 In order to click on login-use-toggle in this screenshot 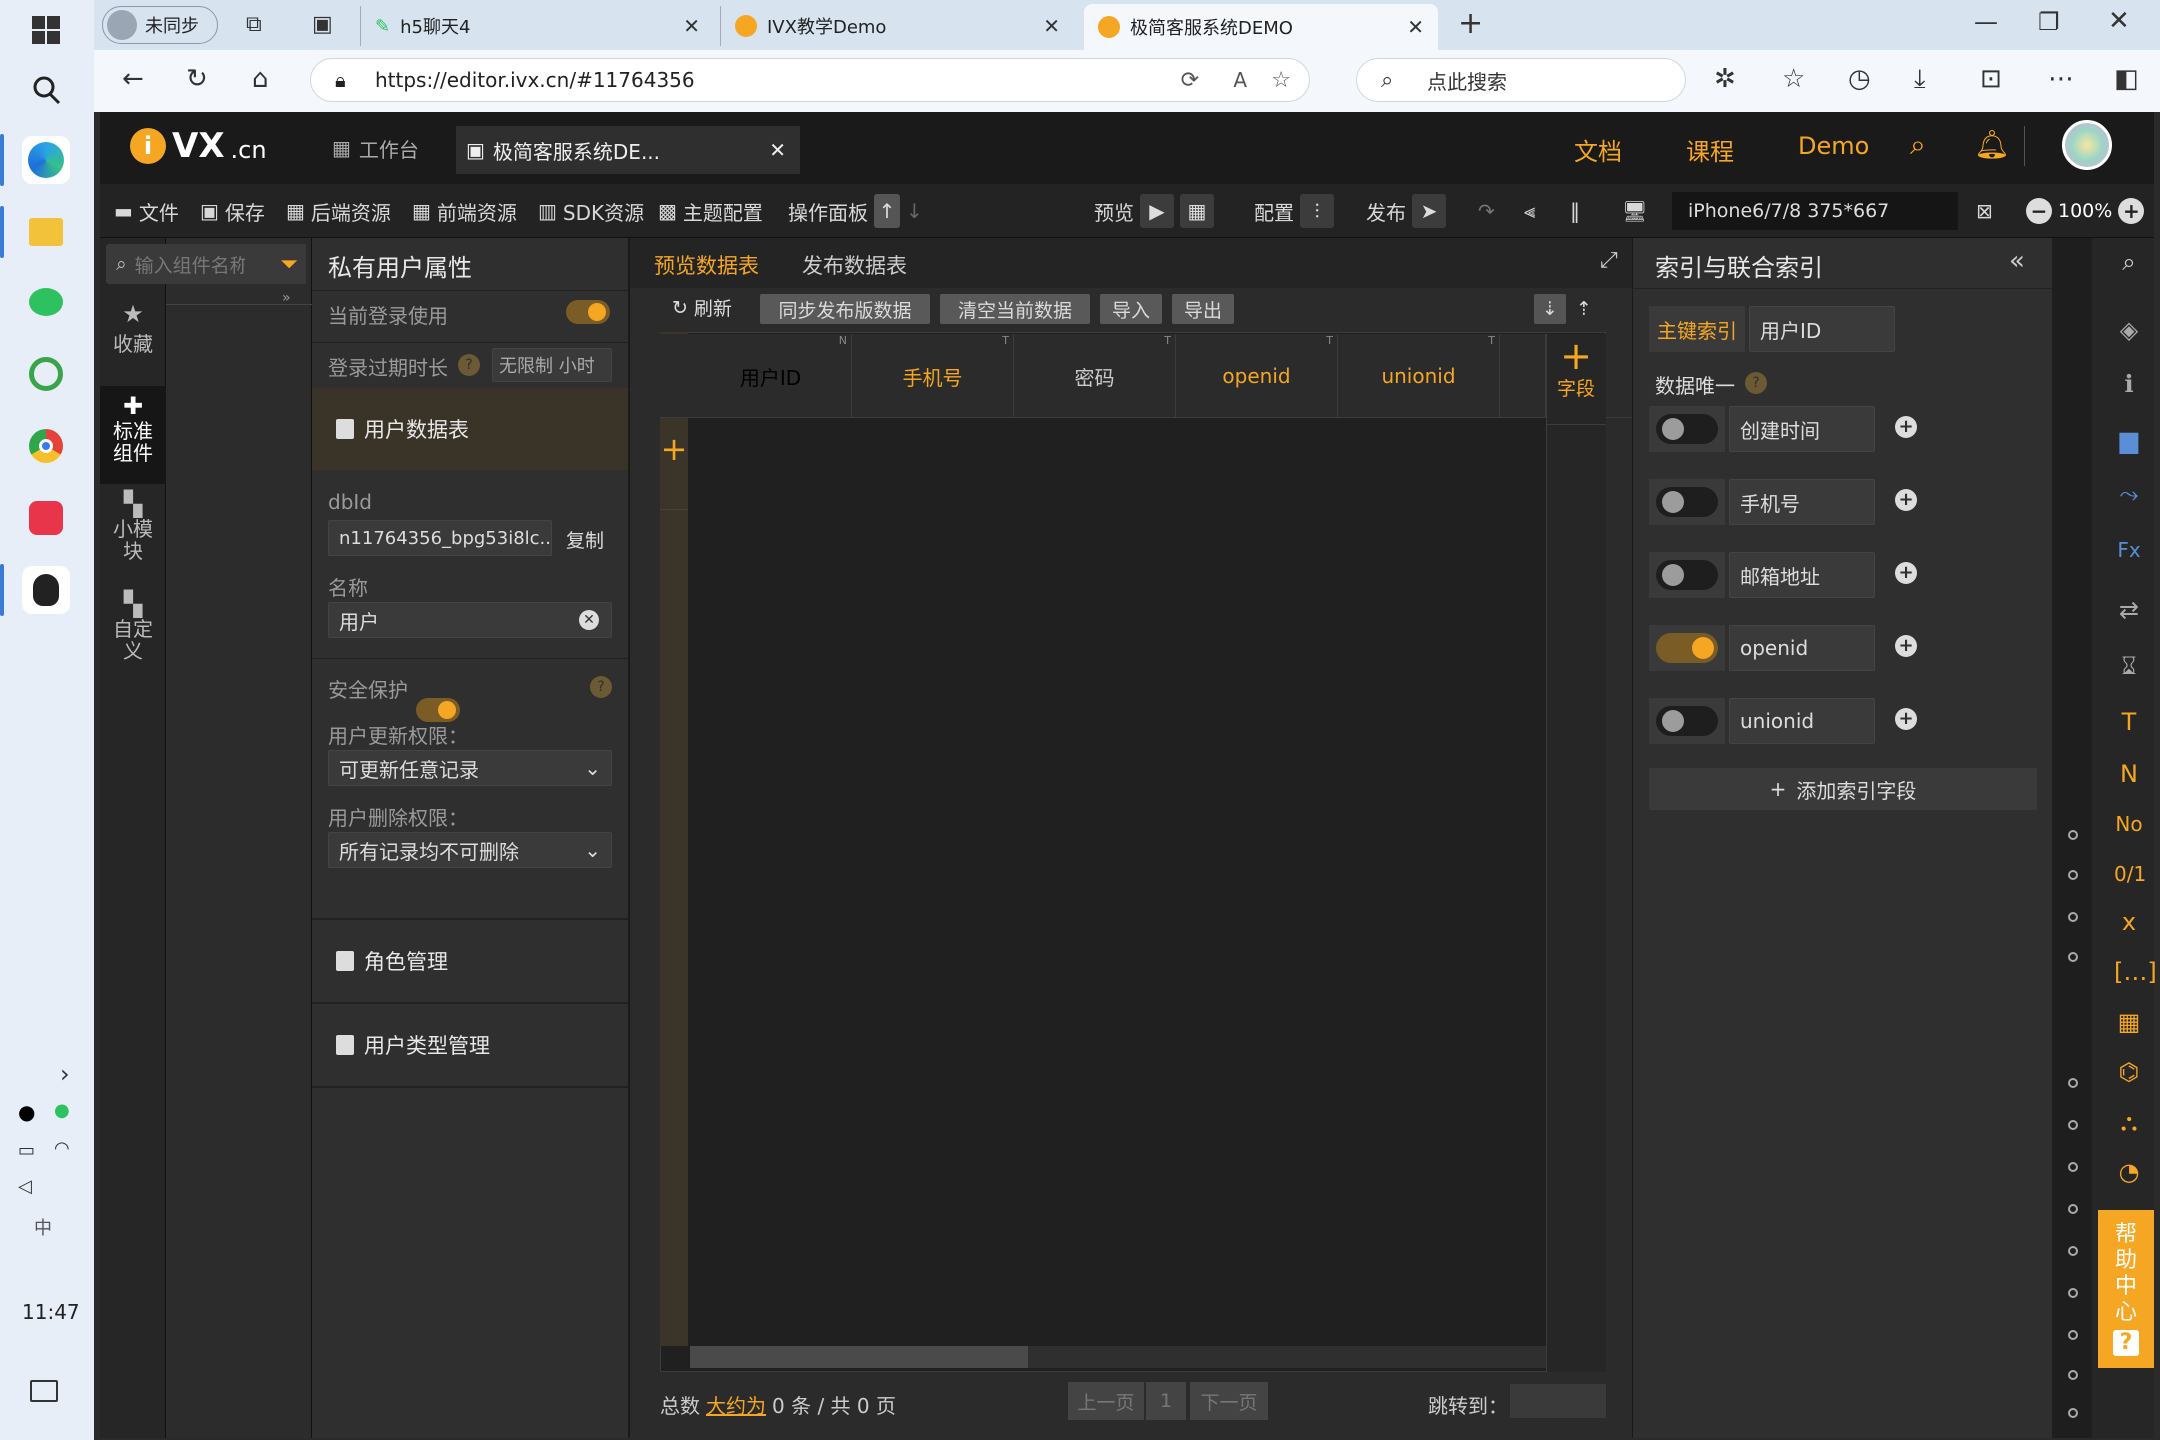, I will do `click(588, 312)`.